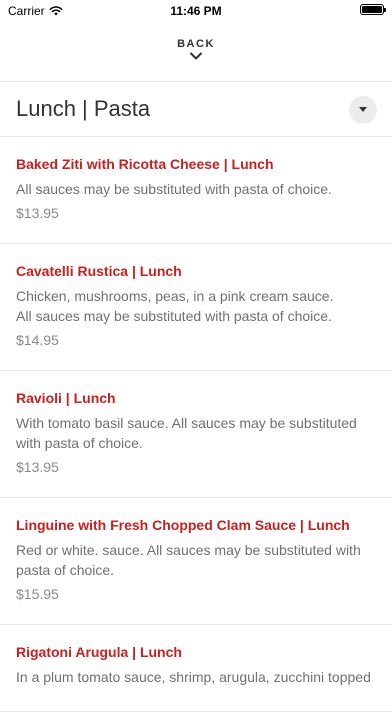 The image size is (392, 712). I want to click on status-bar: Carrier 11:46 PM, so click(196, 11).